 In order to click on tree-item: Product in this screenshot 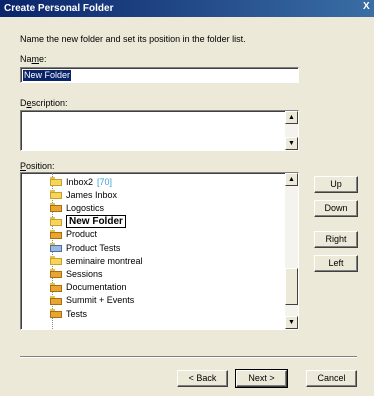, I will do `click(73, 234)`.